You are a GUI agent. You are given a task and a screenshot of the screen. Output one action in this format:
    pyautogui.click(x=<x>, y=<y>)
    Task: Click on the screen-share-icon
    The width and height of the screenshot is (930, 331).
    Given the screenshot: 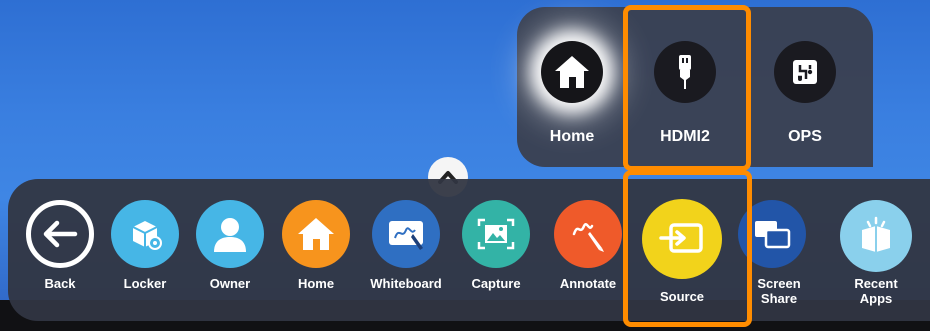 What is the action you would take?
    pyautogui.click(x=771, y=234)
    